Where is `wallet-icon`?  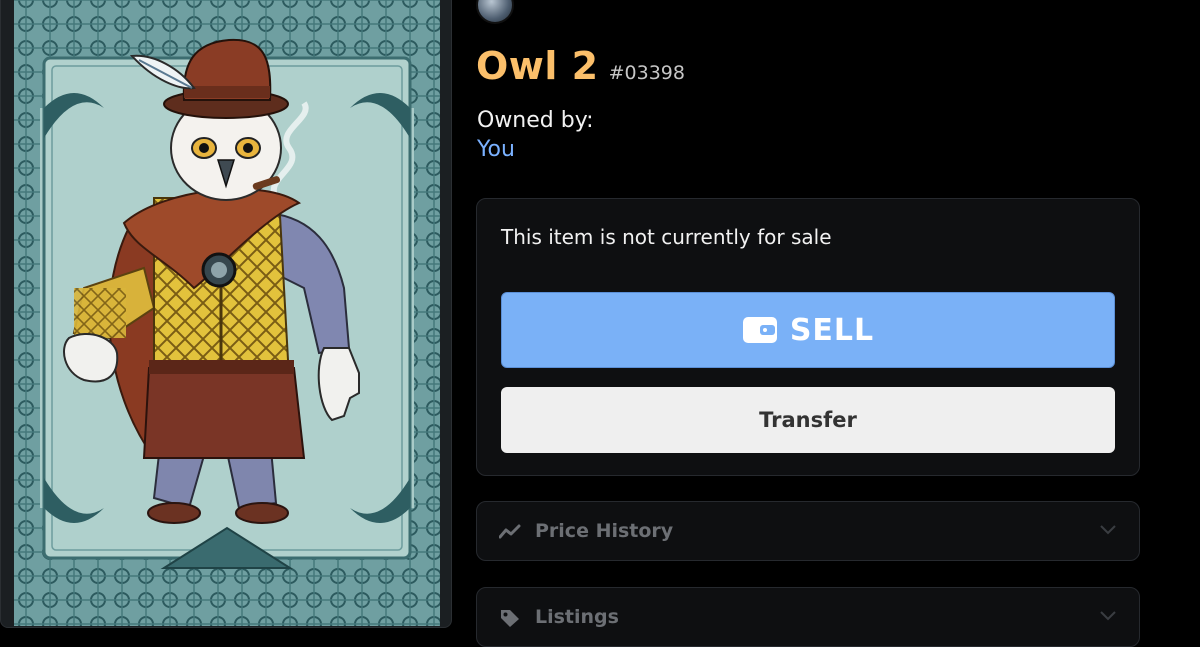 wallet-icon is located at coordinates (759, 330).